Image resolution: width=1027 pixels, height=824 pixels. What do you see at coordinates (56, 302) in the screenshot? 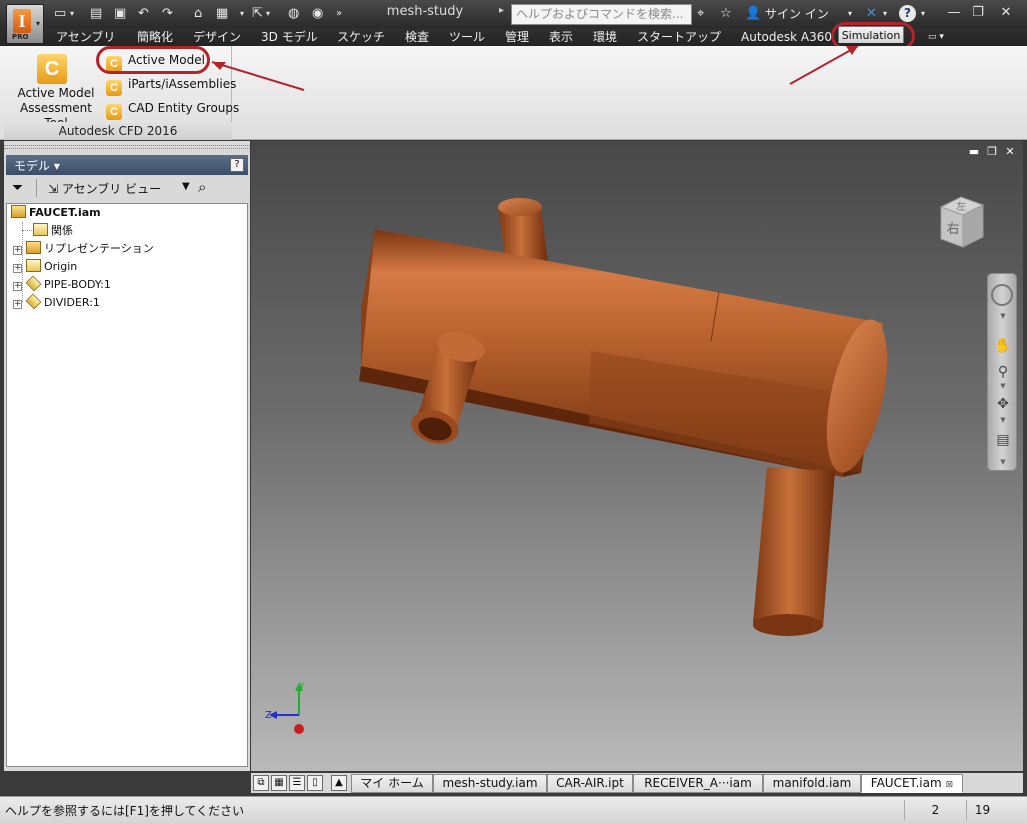
I see `tree-item-divider: + DIVIDER:1` at bounding box center [56, 302].